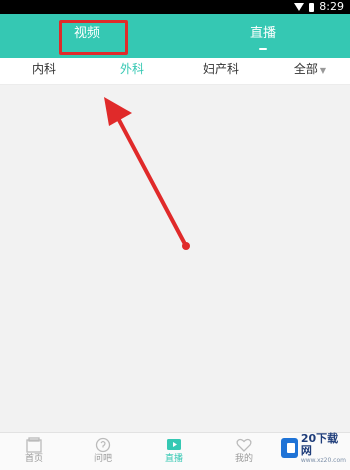  What do you see at coordinates (103, 445) in the screenshot?
I see `question-icon` at bounding box center [103, 445].